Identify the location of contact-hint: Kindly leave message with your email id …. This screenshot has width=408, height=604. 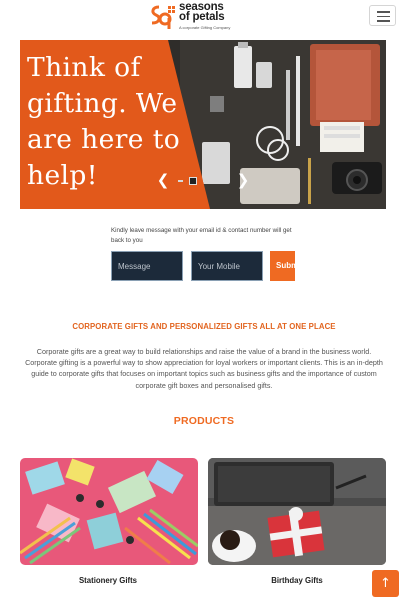
(201, 235).